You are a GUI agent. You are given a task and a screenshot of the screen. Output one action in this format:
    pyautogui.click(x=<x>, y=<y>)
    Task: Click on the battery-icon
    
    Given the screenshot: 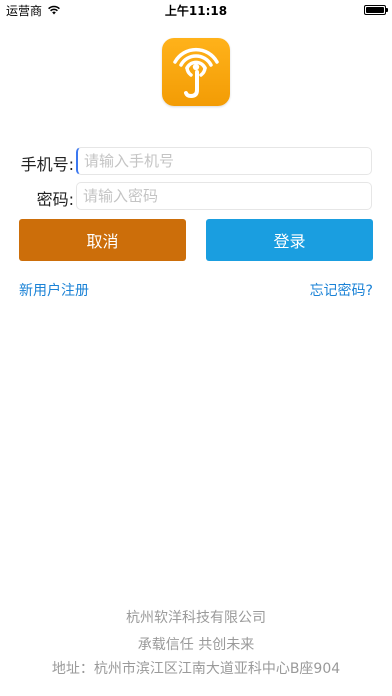 What is the action you would take?
    pyautogui.click(x=376, y=10)
    